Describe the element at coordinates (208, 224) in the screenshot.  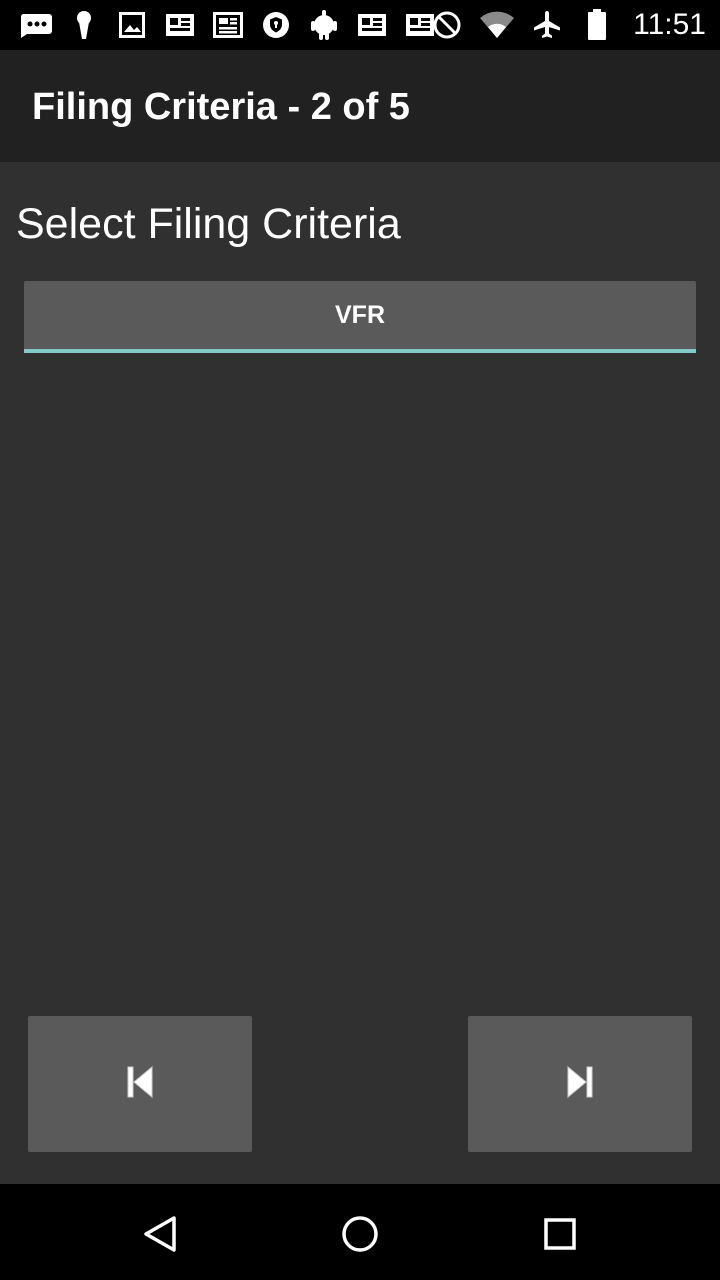
I see `section-heading: Select Filing Criteria` at that location.